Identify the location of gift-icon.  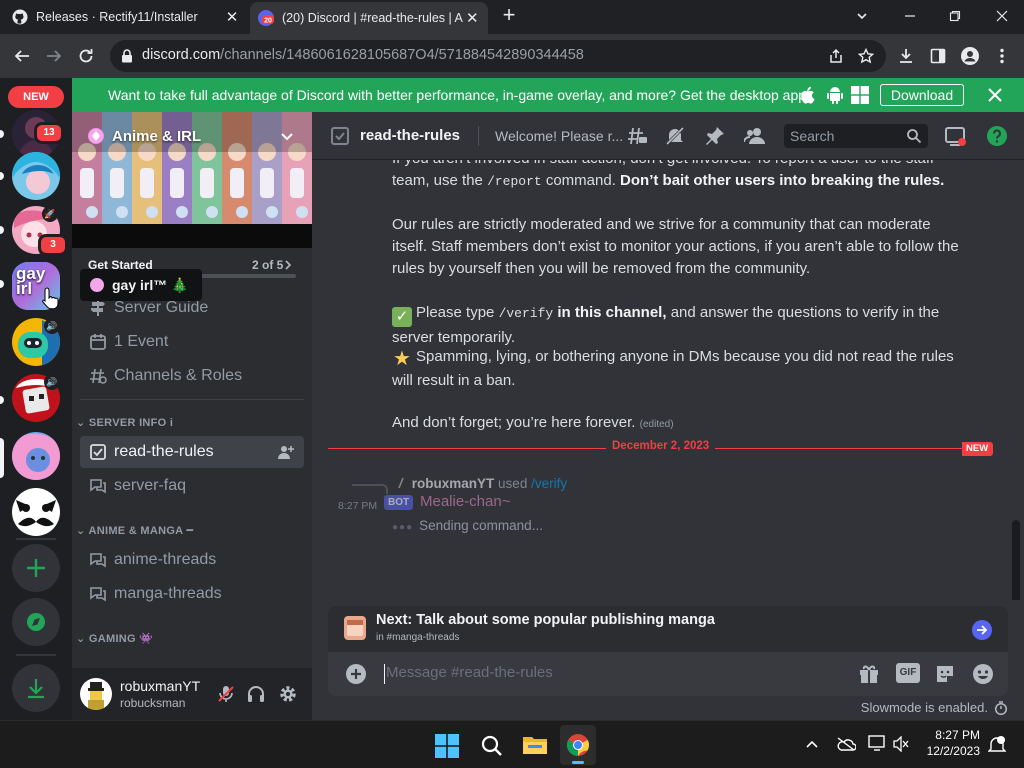
(869, 674).